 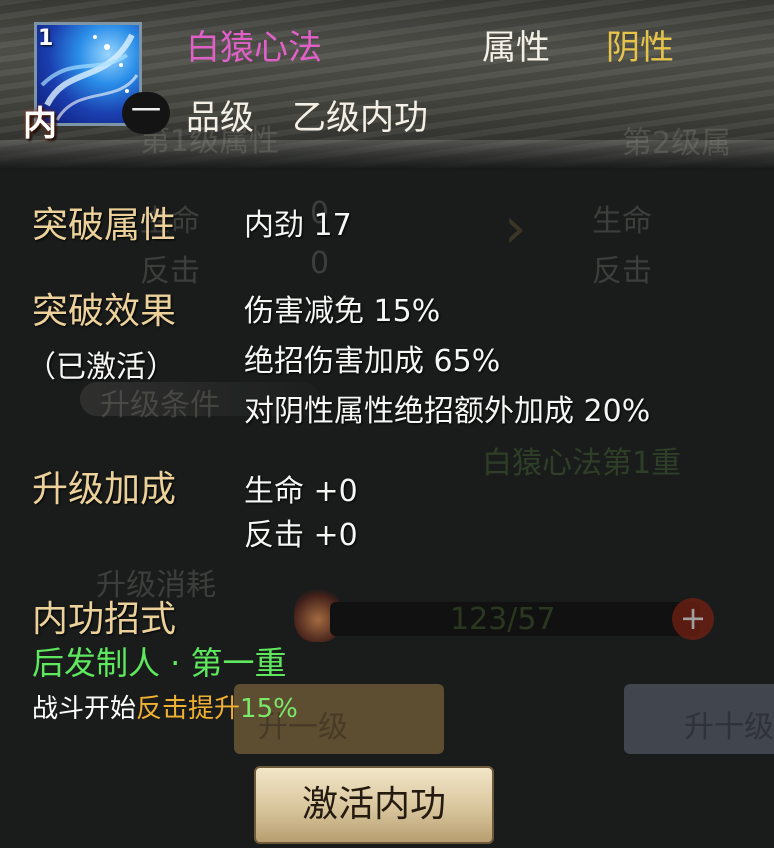 What do you see at coordinates (104, 489) in the screenshot?
I see `upgrade-bonus-title: 升级加成` at bounding box center [104, 489].